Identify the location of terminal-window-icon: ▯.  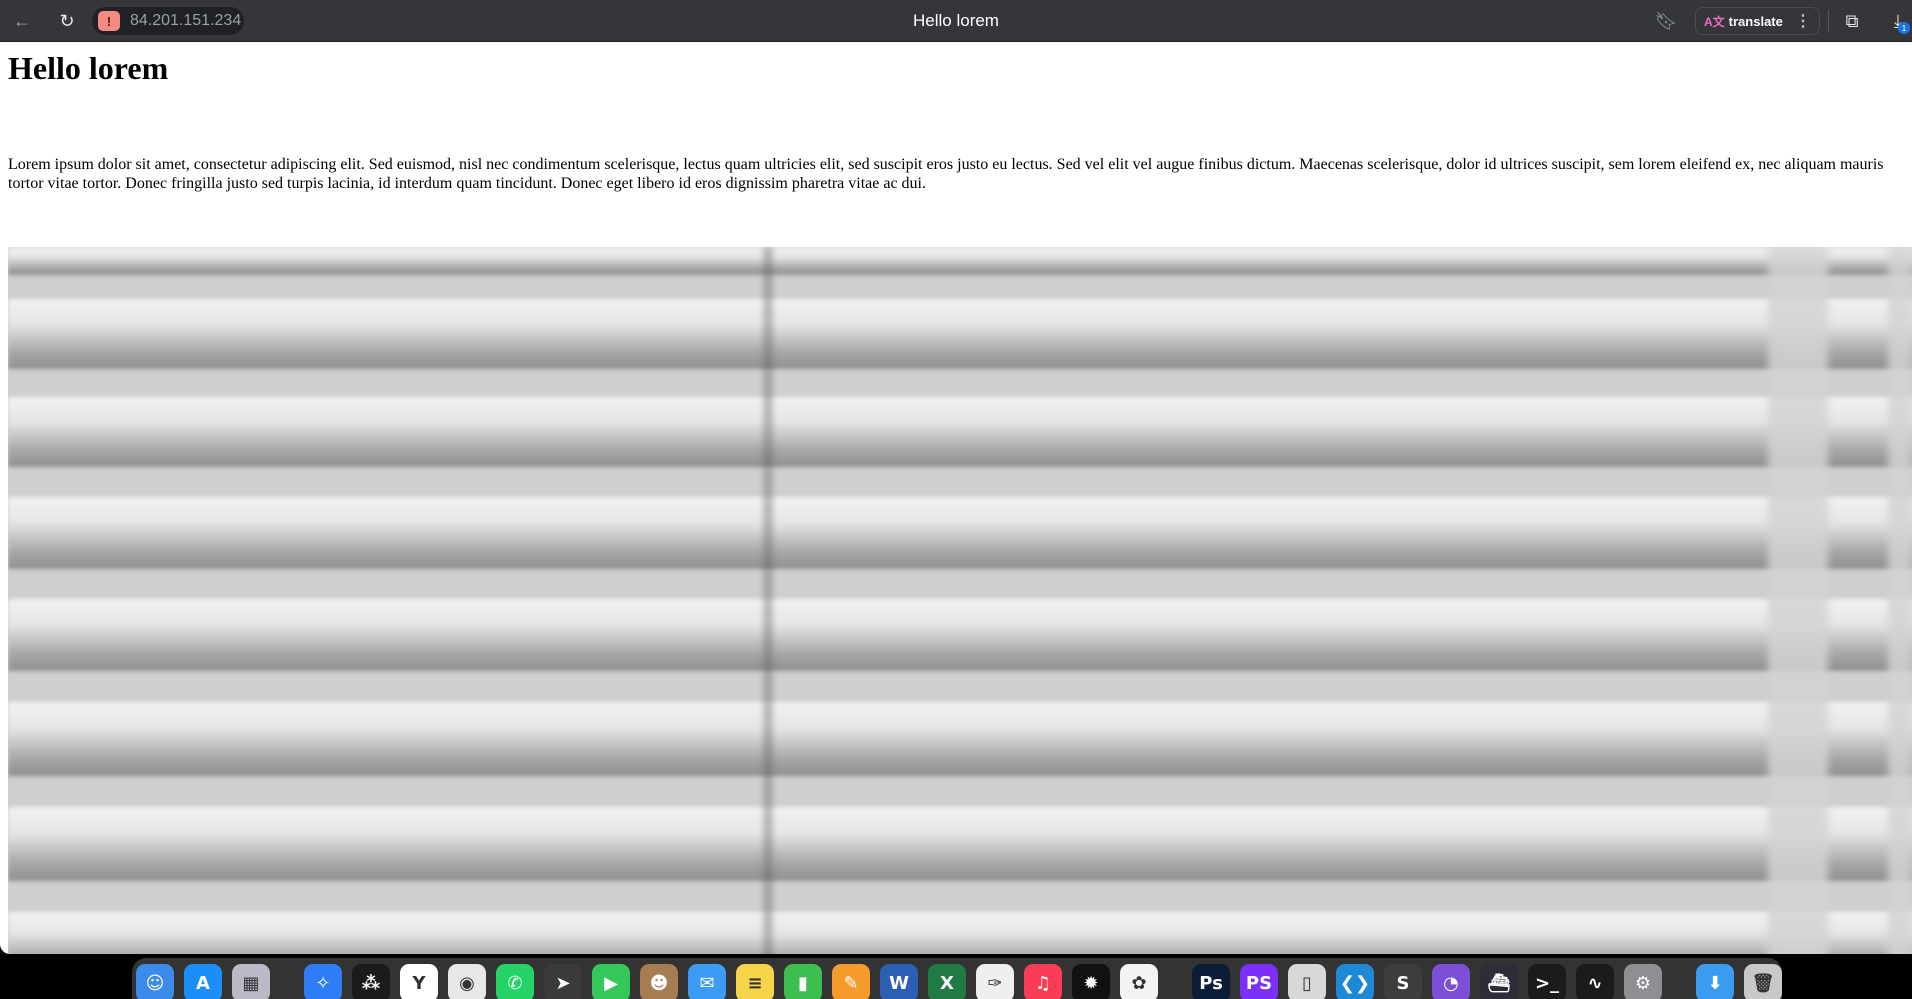
(1307, 981).